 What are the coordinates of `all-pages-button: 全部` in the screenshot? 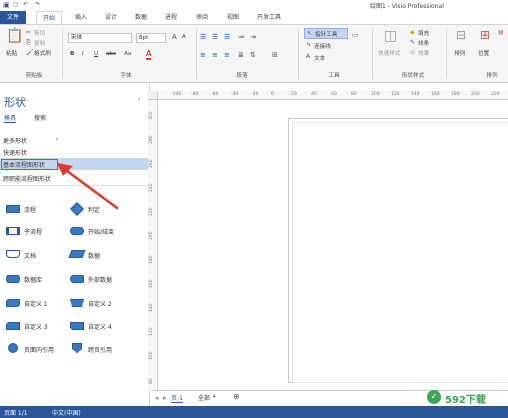 It's located at (204, 397).